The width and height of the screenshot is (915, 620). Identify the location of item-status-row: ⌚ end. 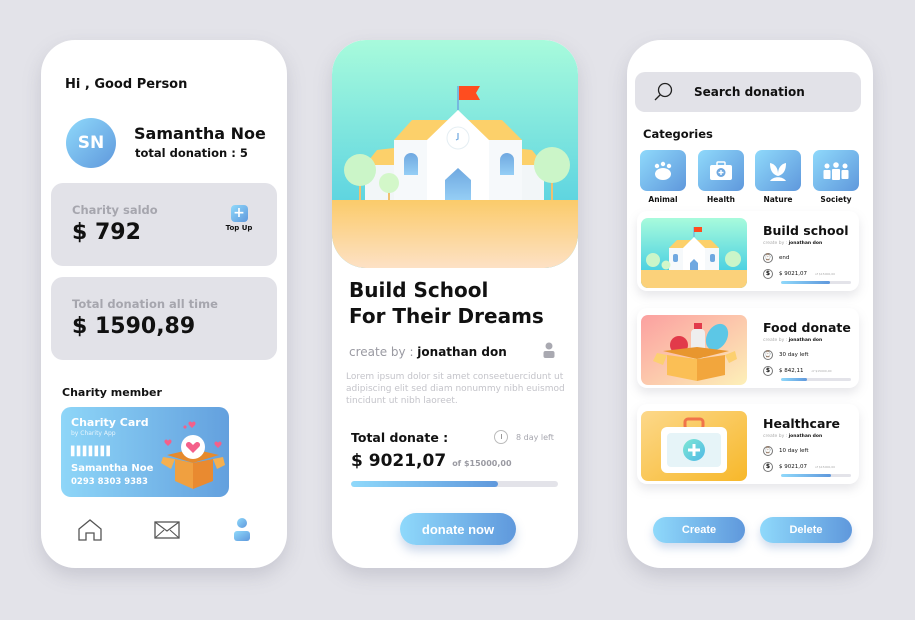
(776, 258).